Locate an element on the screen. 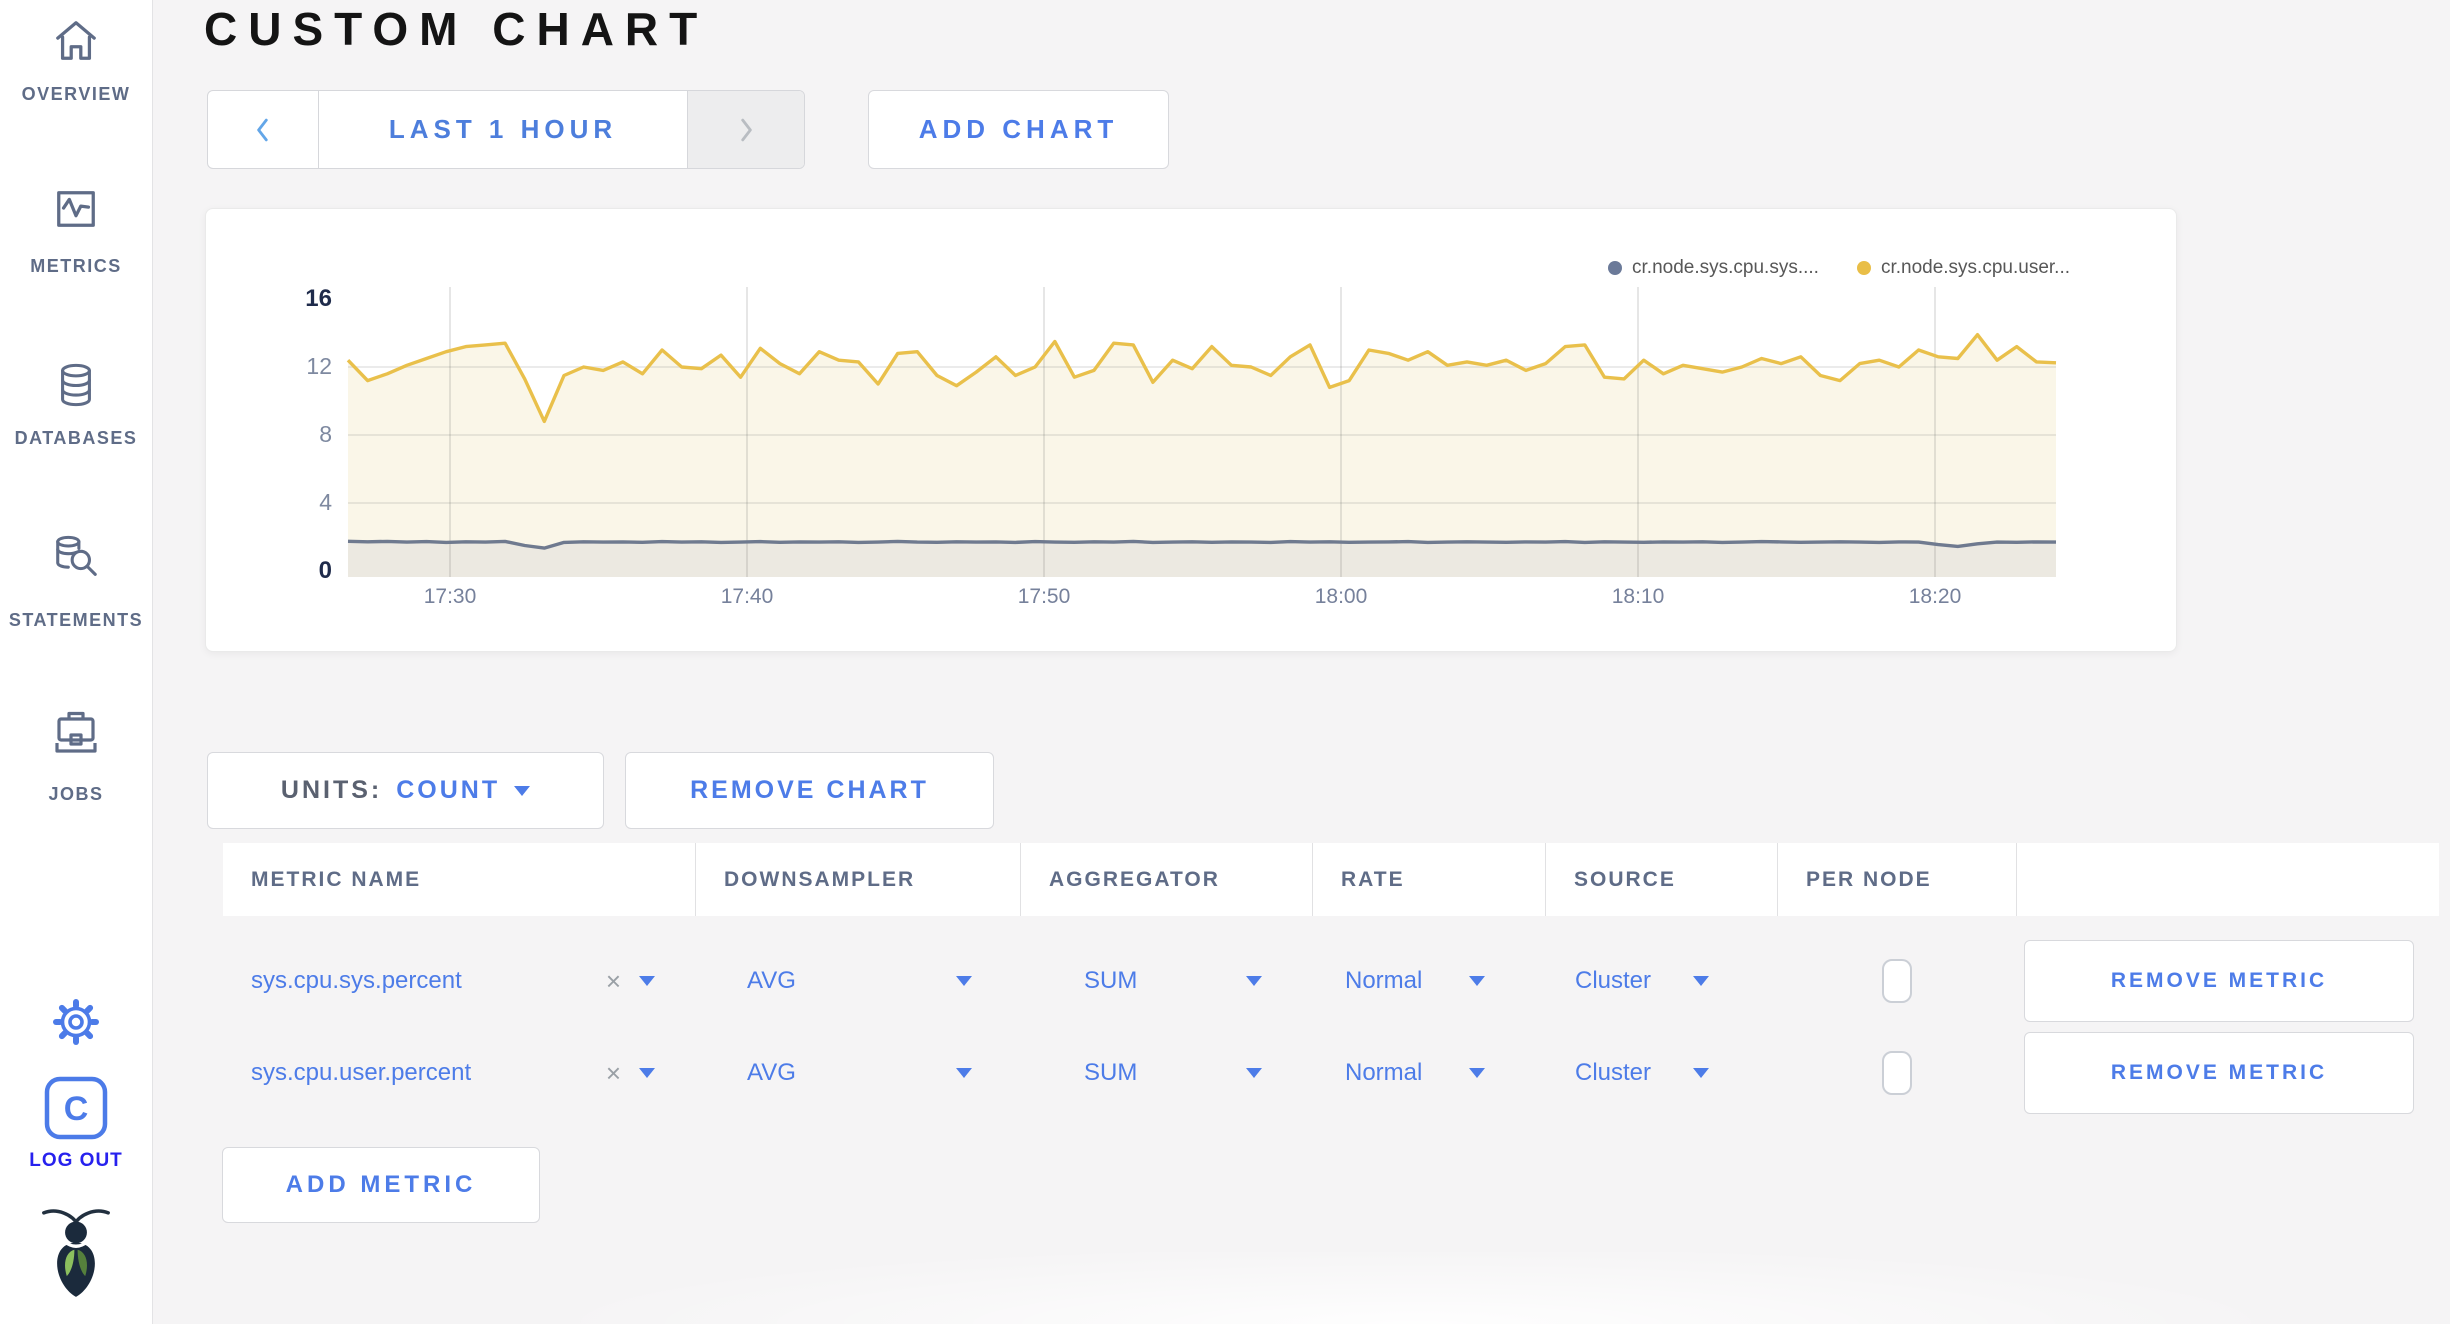 The width and height of the screenshot is (2450, 1324). cockroachdb-bug-logo is located at coordinates (76, 1254).